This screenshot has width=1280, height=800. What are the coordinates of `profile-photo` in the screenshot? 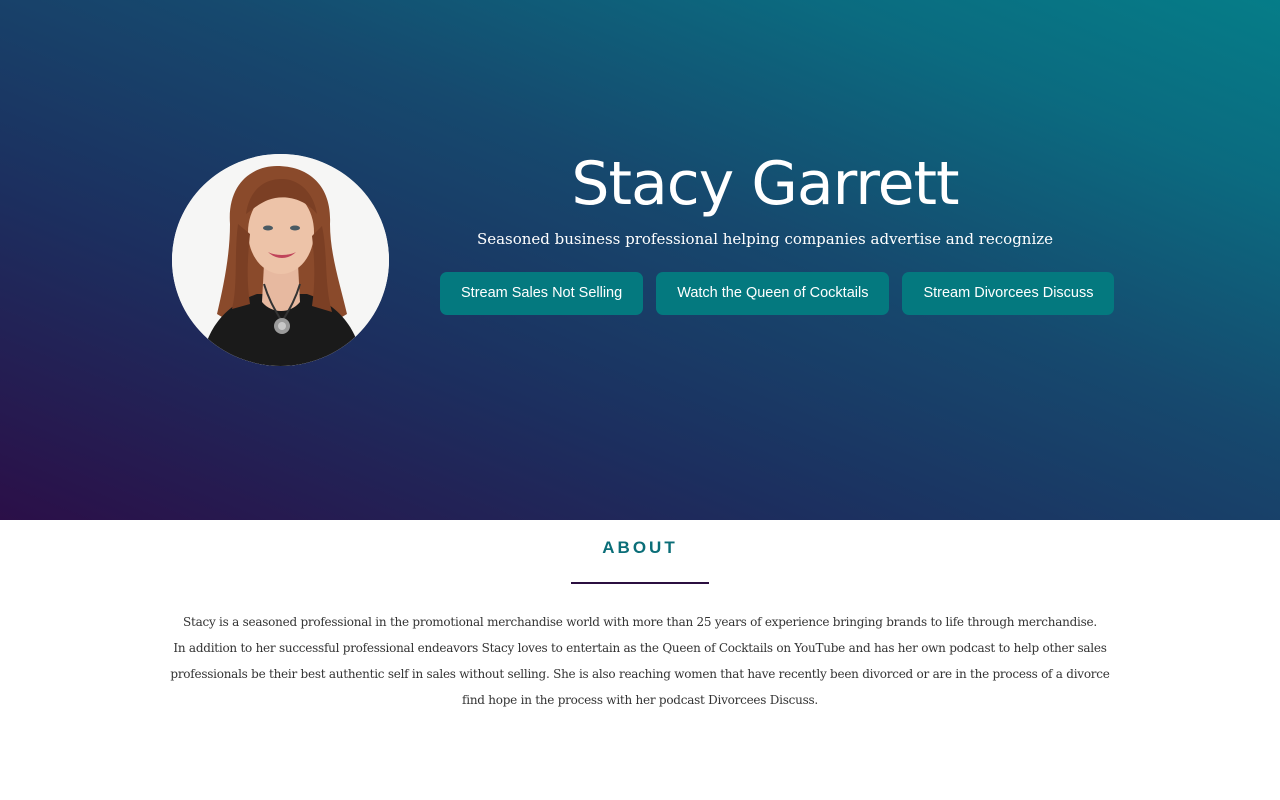 It's located at (280, 260).